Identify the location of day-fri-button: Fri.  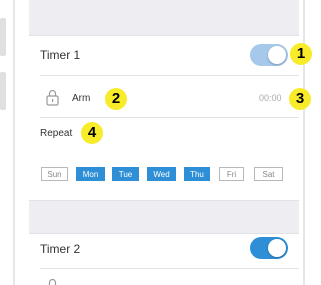
(231, 174).